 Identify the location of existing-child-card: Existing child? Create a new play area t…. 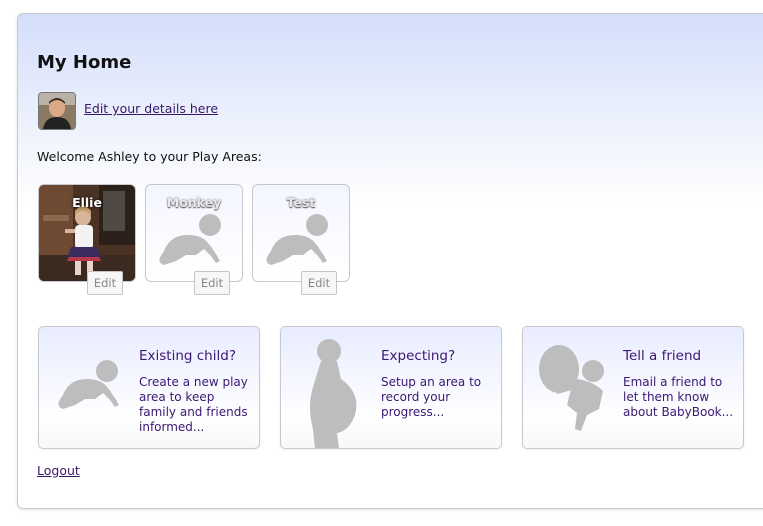
(149, 387).